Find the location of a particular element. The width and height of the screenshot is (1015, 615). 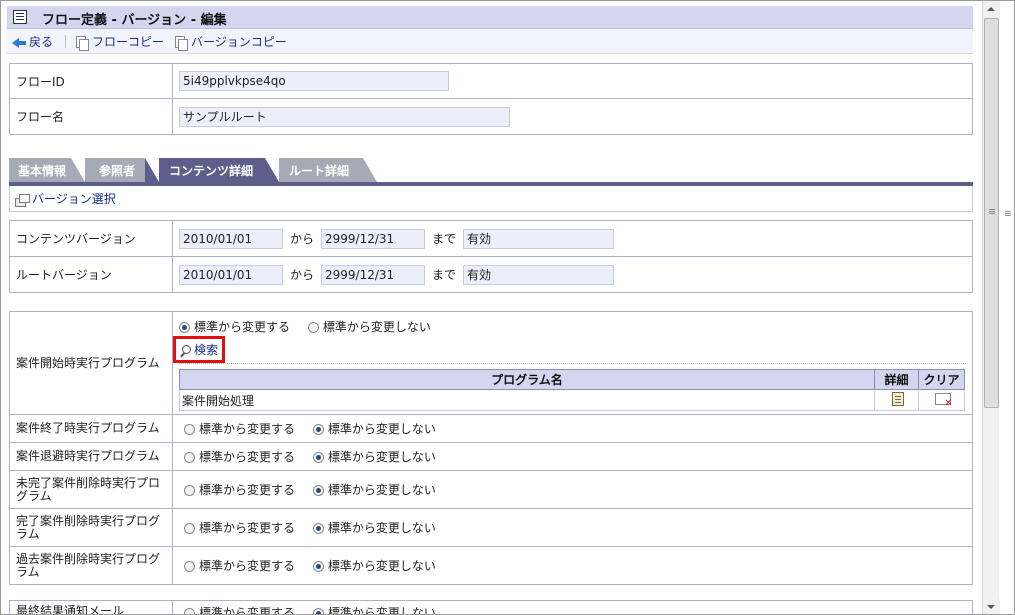

search-button: 検索 is located at coordinates (199, 349).